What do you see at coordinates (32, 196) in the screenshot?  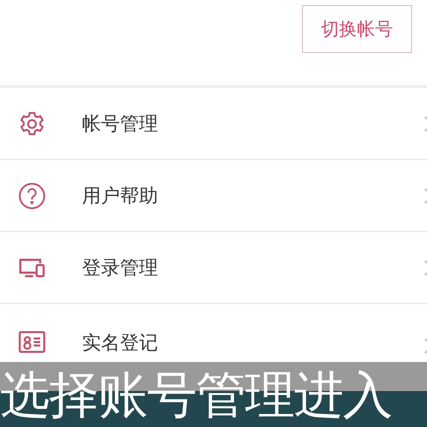 I see `question-icon` at bounding box center [32, 196].